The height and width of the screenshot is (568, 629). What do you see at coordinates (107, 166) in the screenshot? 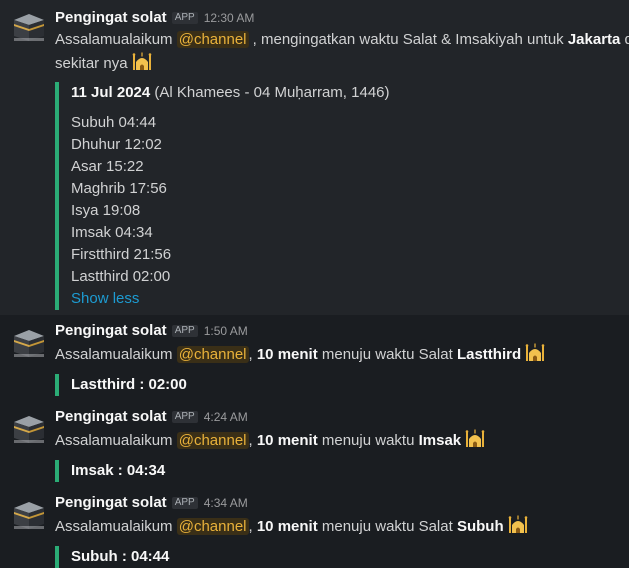
I see `prayer-time-row: Asar 15:22` at bounding box center [107, 166].